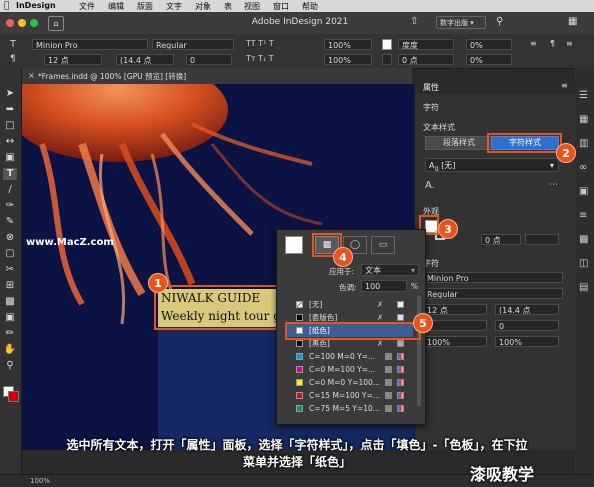 The height and width of the screenshot is (487, 594). I want to click on properties-tab: 属性, so click(431, 87).